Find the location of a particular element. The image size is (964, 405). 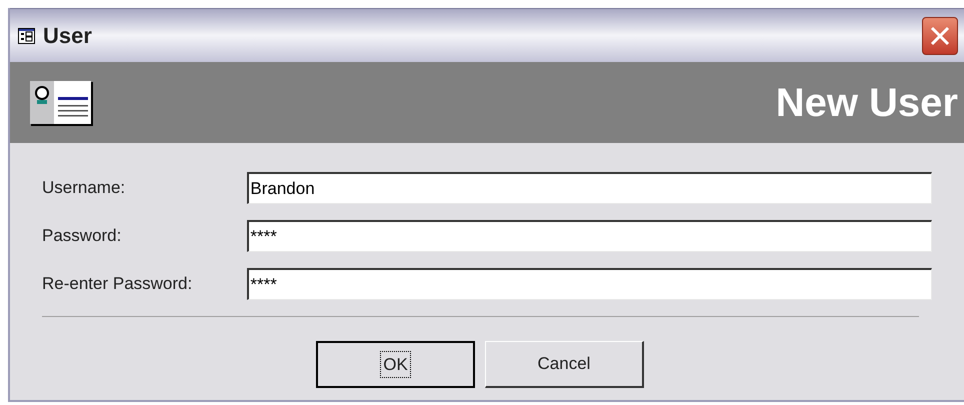

field-label: Re-enter Password: is located at coordinates (118, 284).